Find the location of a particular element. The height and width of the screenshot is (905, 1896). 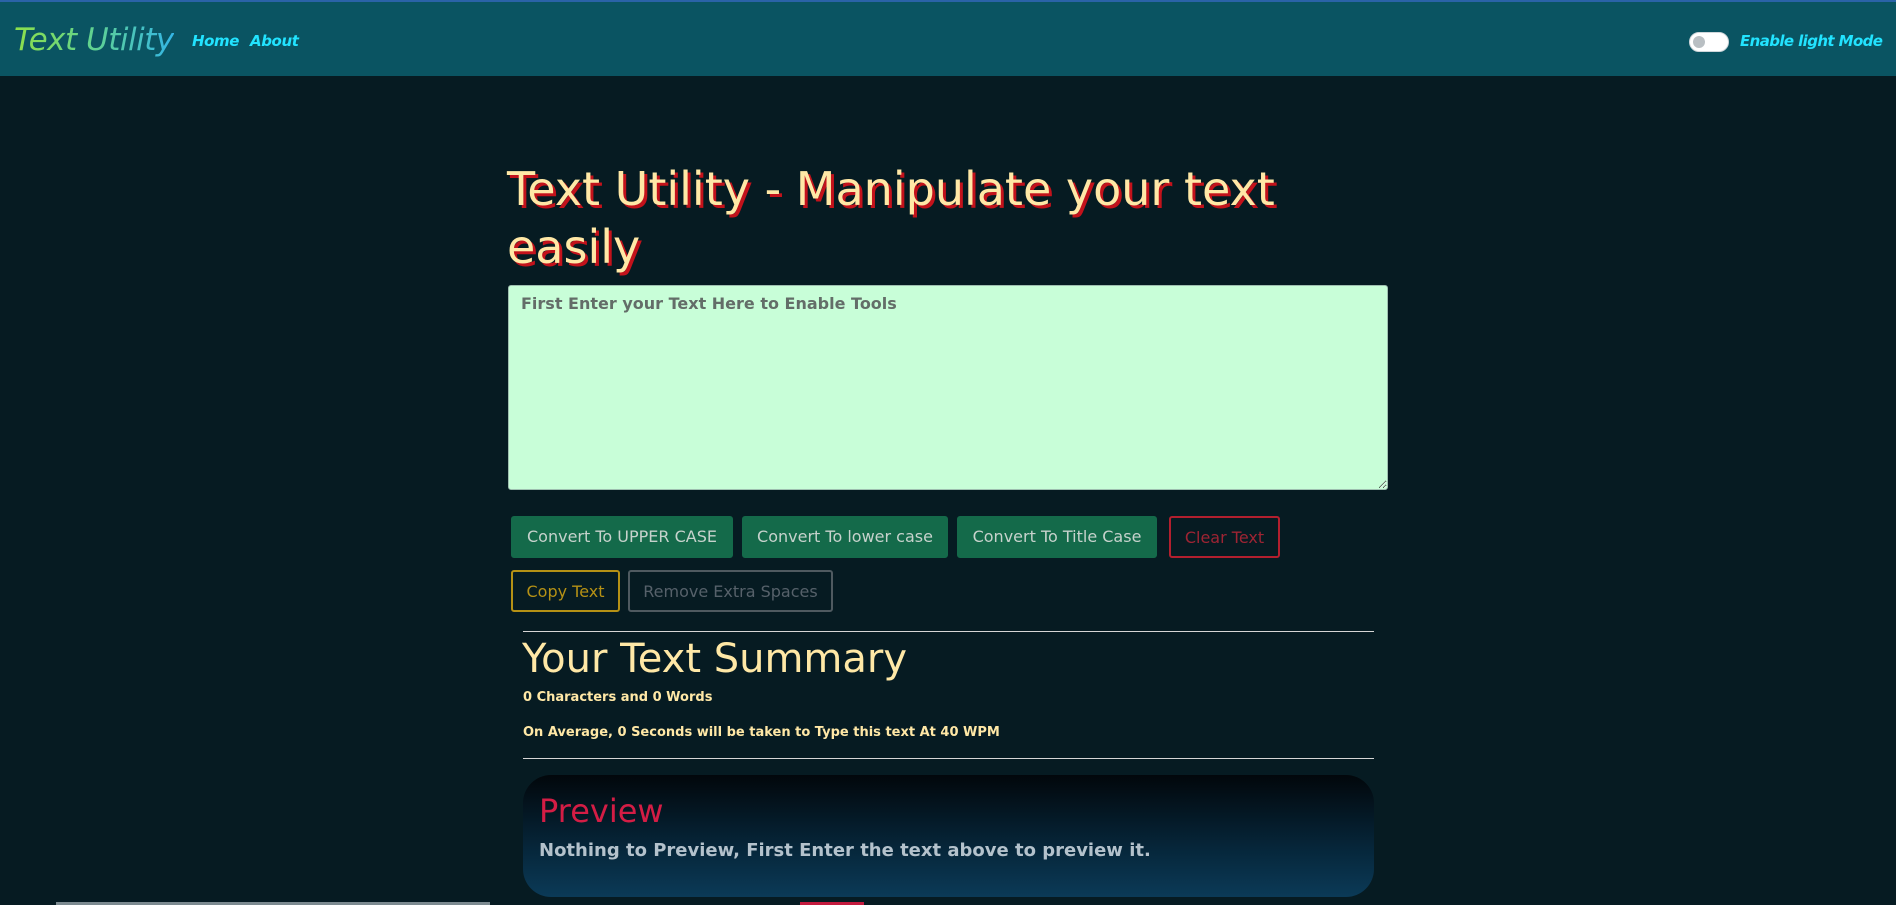

light-mode-label: Enable light Mode is located at coordinates (1811, 41).